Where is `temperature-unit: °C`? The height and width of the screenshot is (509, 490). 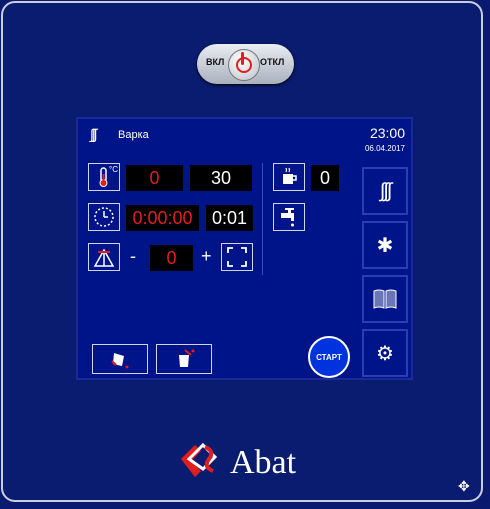 temperature-unit: °C is located at coordinates (113, 169).